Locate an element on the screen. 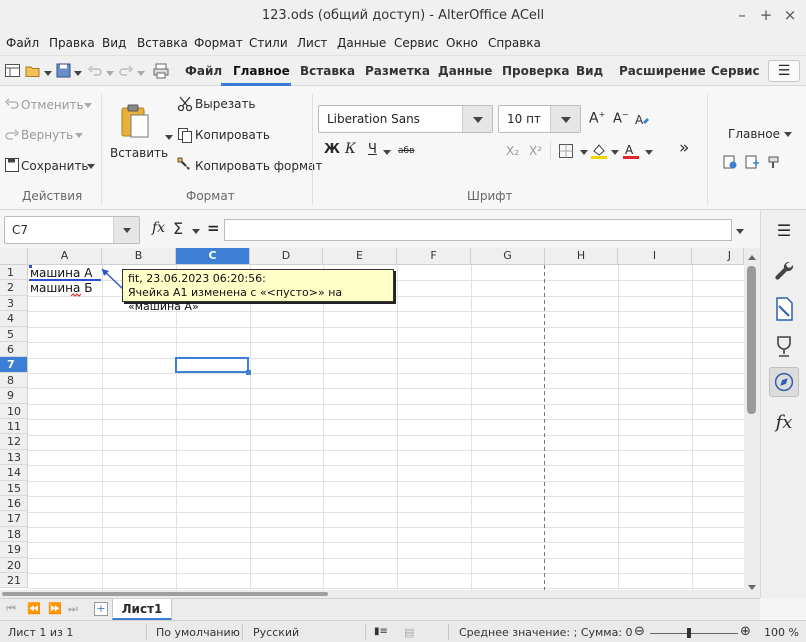 This screenshot has height=642, width=806. tab-file: Файл is located at coordinates (203, 71).